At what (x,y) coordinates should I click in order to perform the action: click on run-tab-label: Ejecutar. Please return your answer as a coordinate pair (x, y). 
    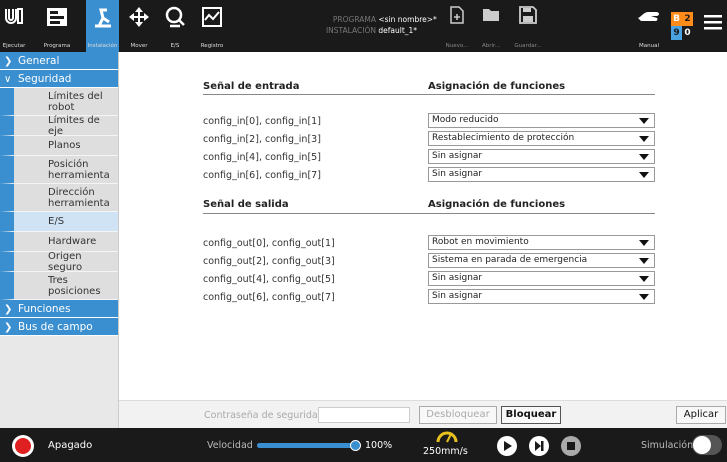
    Looking at the image, I should click on (14, 46).